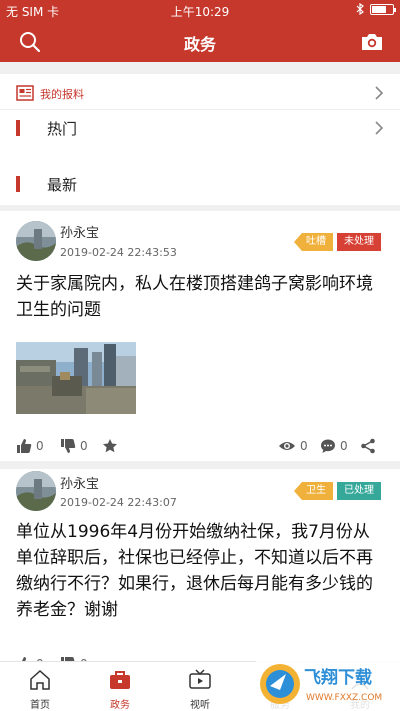 The height and width of the screenshot is (711, 400). I want to click on share-icon, so click(368, 446).